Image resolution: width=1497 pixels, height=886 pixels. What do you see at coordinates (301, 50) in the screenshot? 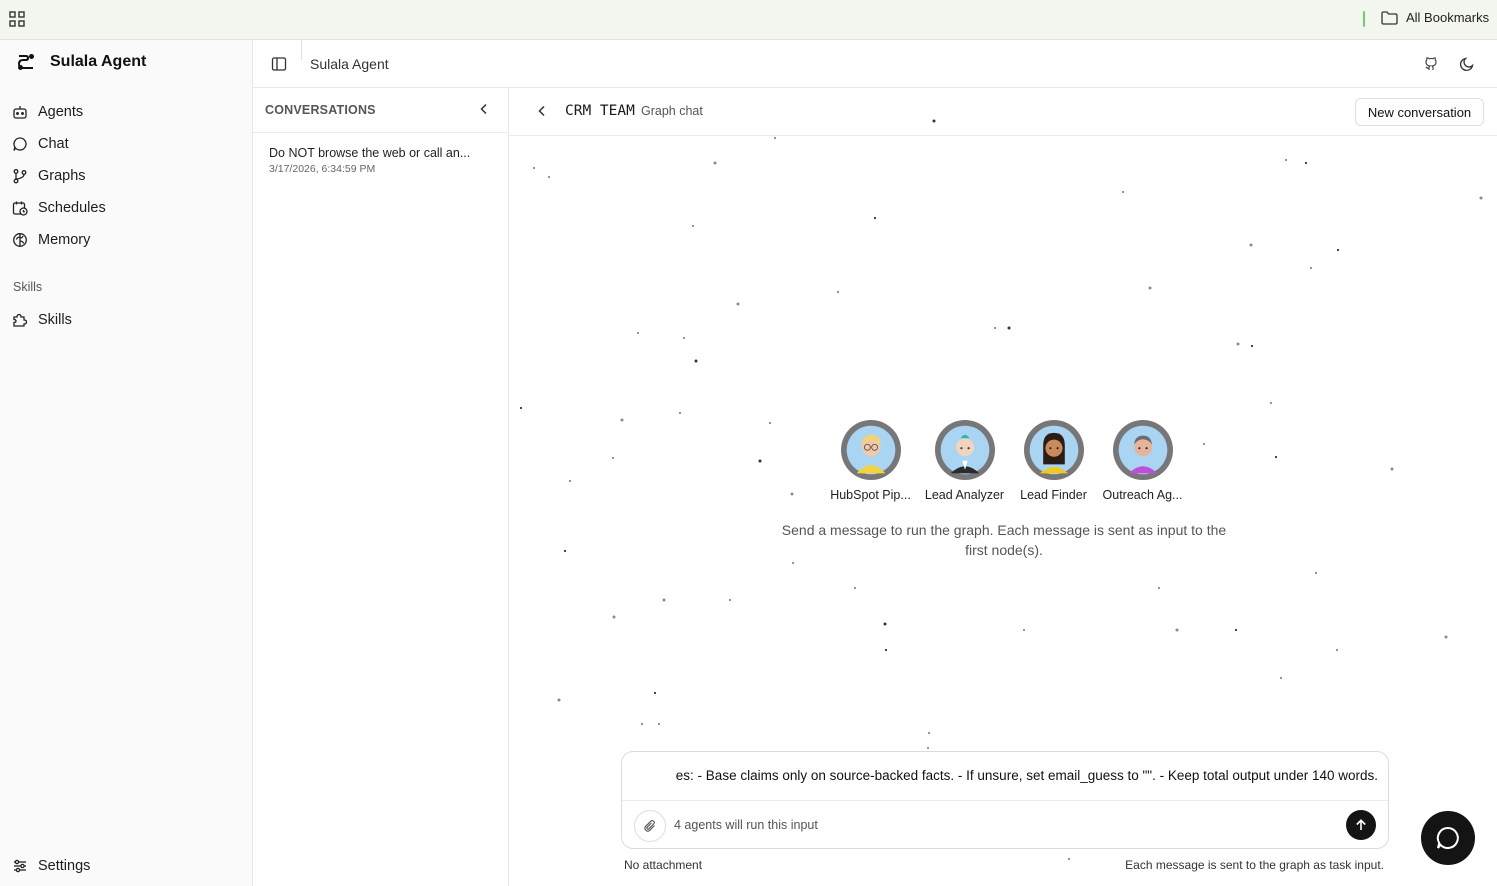
I see `topbar-divider` at bounding box center [301, 50].